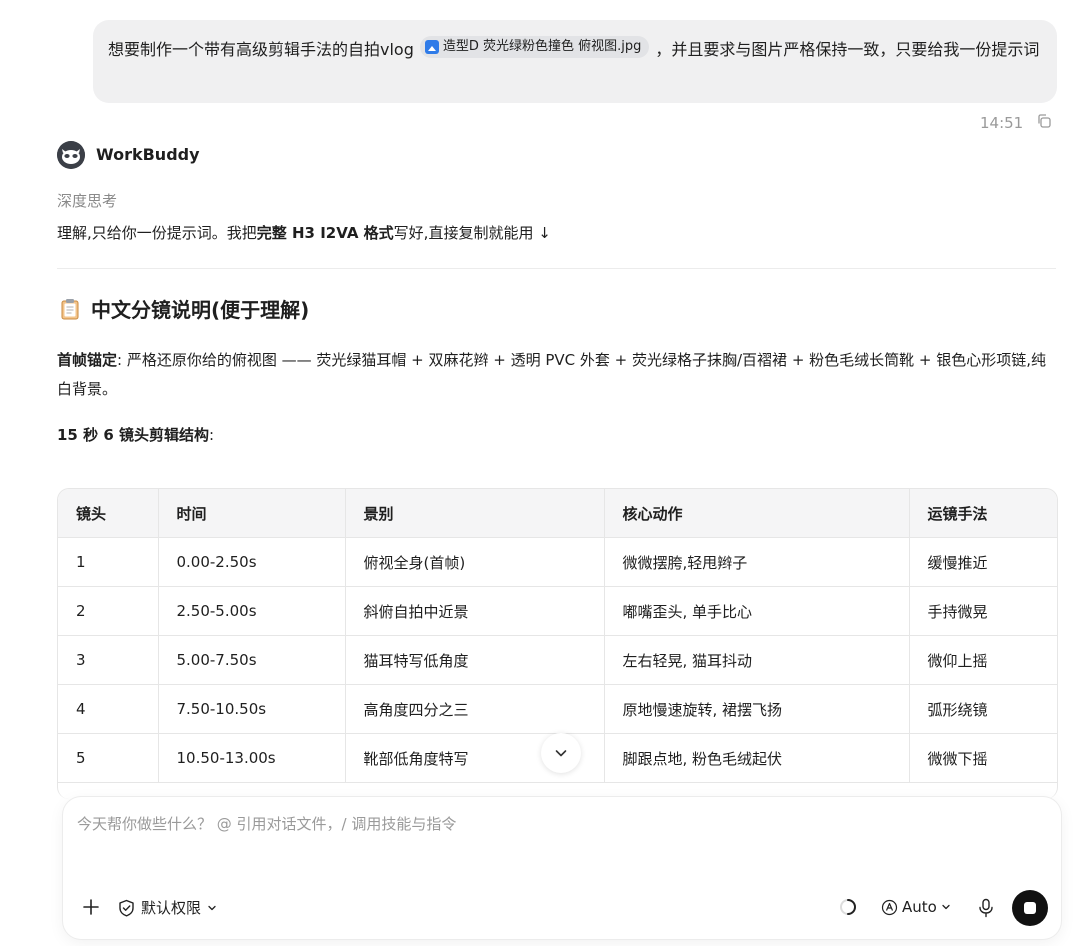 The image size is (1080, 946). Describe the element at coordinates (983, 611) in the screenshot. I see `table-cell: 手持微晃` at that location.